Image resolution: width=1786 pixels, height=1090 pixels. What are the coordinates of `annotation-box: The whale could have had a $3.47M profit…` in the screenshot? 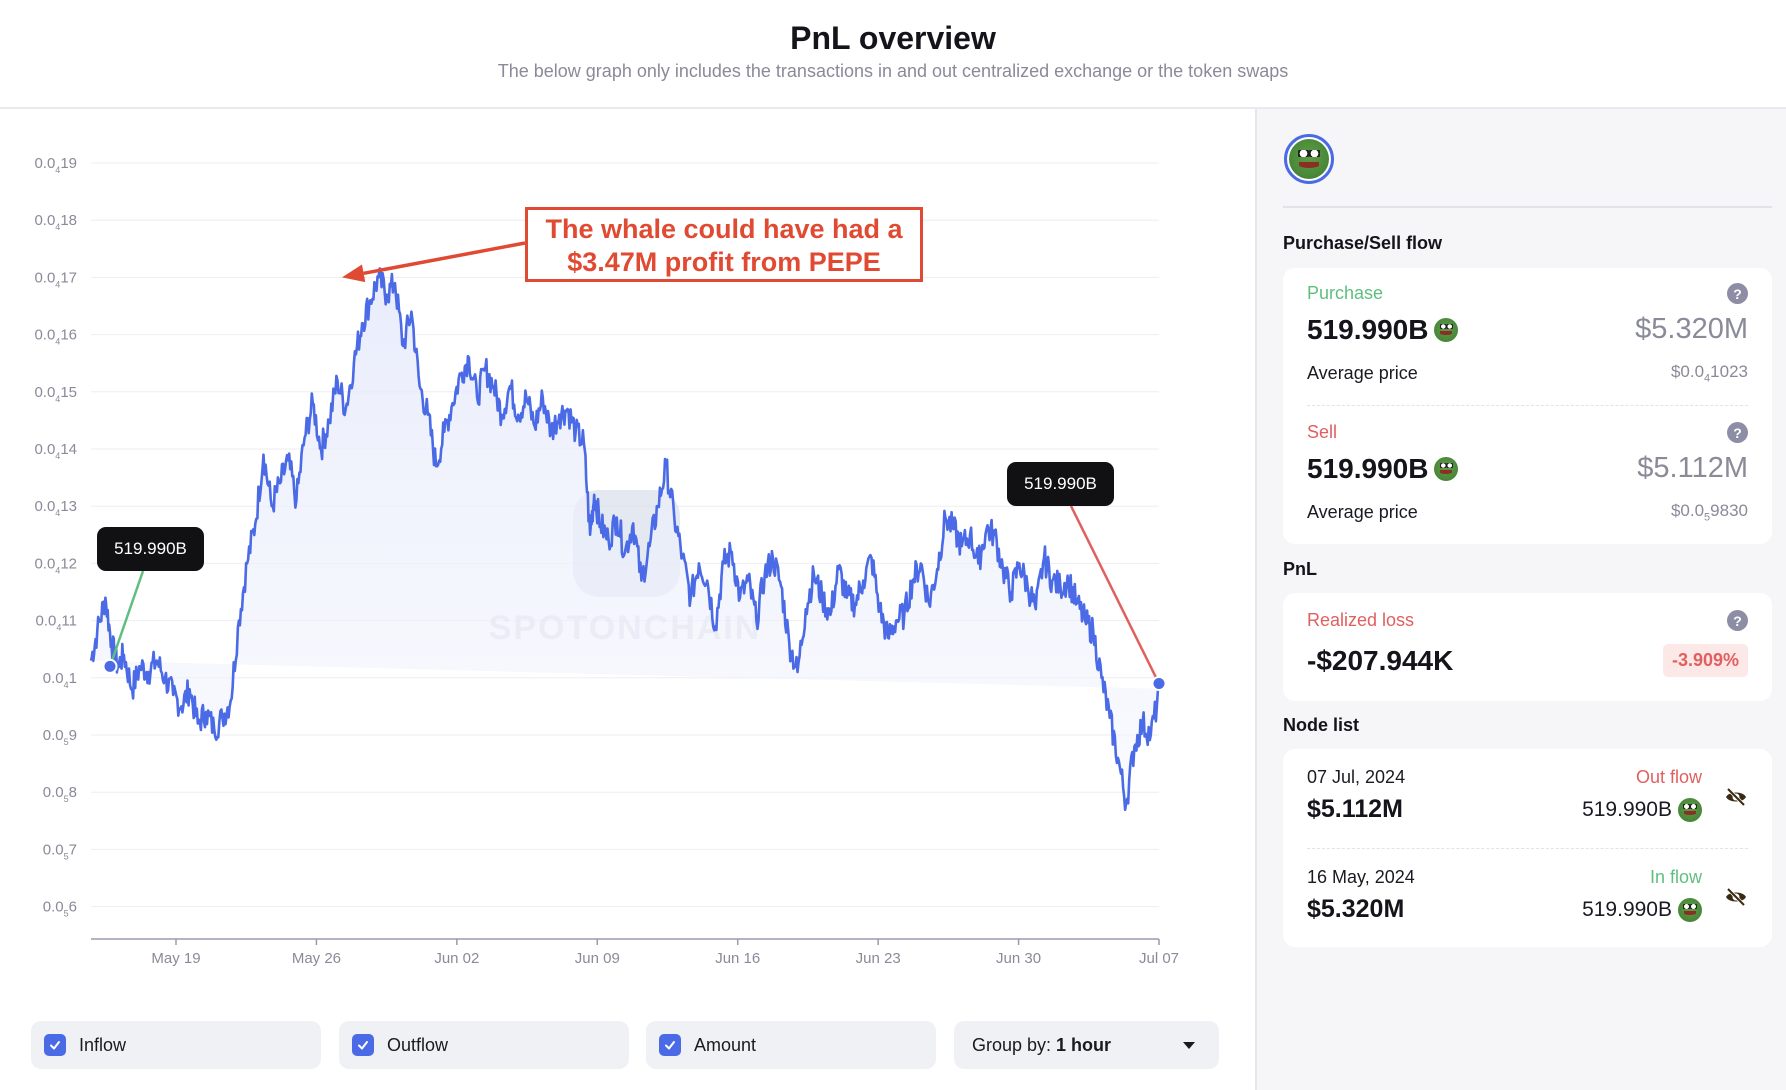 It's located at (724, 244).